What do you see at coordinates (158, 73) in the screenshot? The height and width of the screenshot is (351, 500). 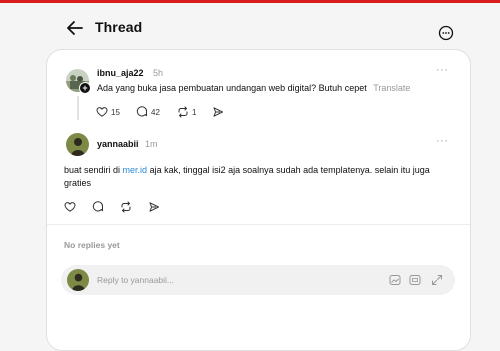 I see `post-time: 5h` at bounding box center [158, 73].